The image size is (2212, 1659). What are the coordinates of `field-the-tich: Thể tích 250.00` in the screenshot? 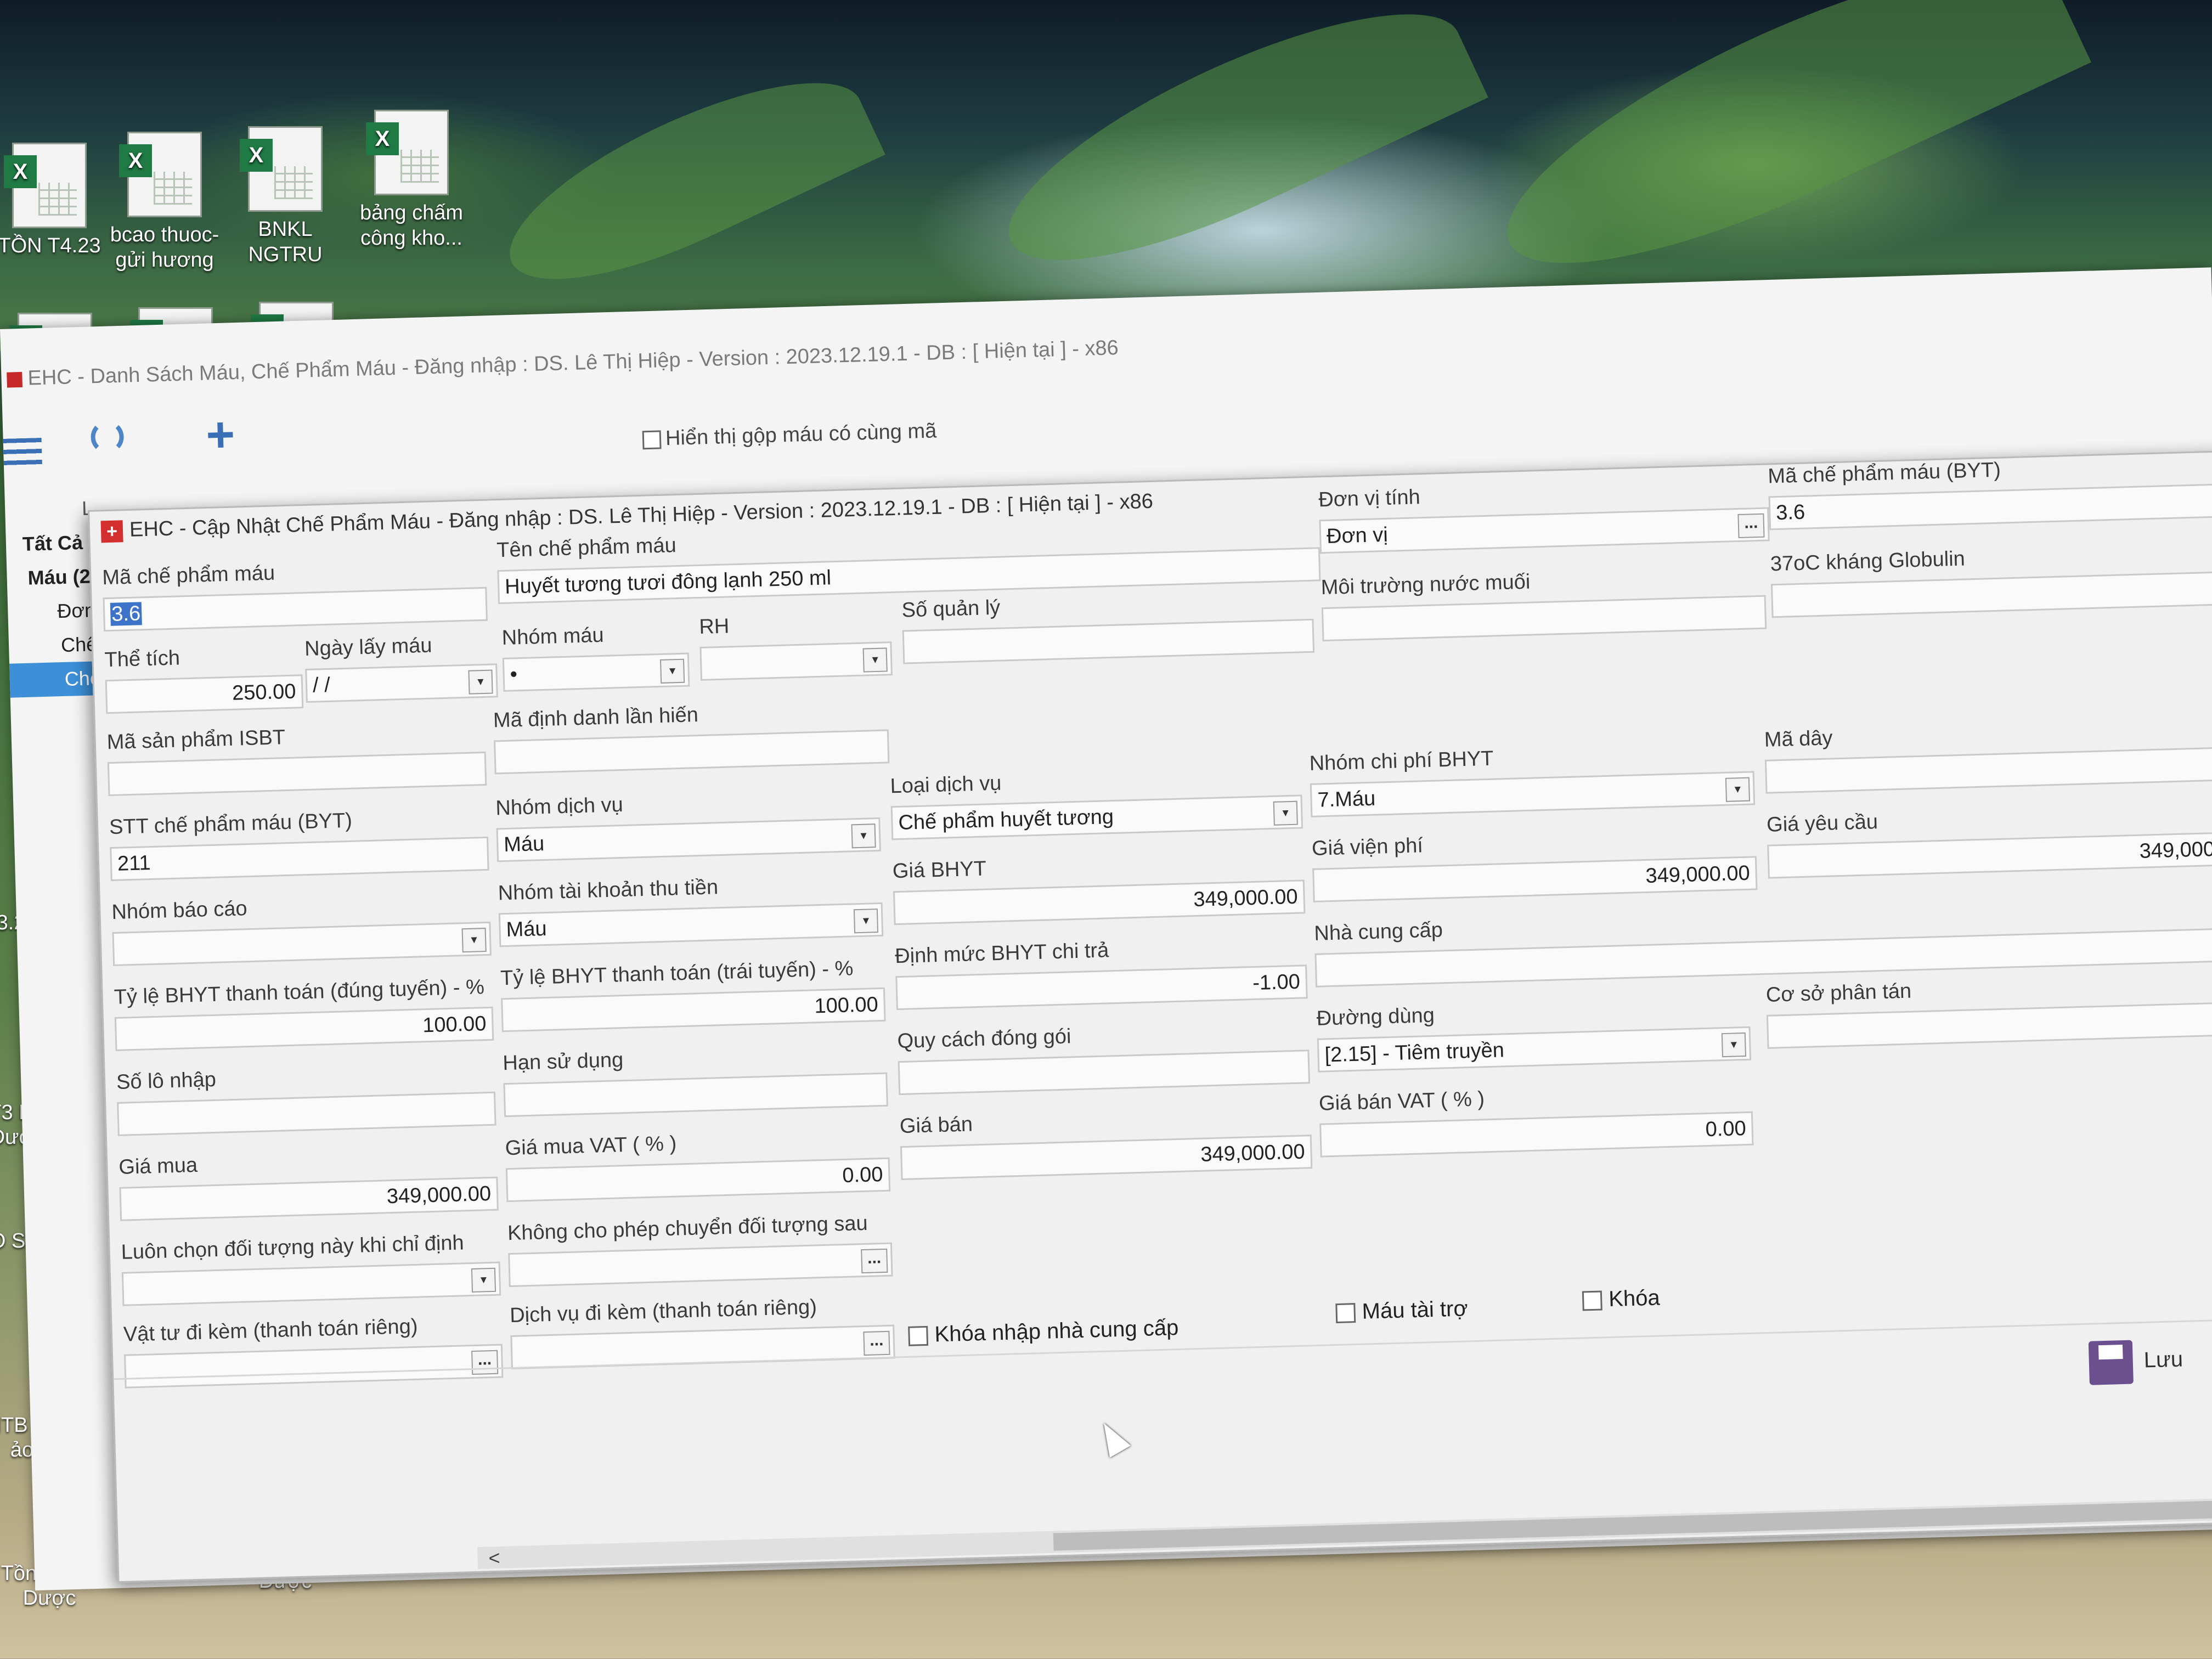 It's located at (204, 678).